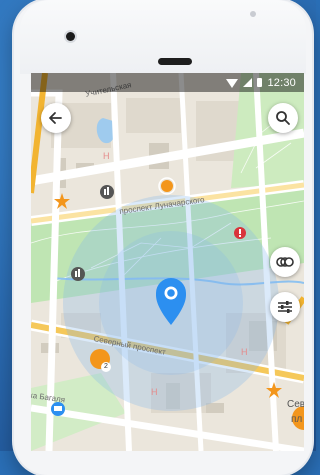 The height and width of the screenshot is (475, 320). Describe the element at coordinates (232, 83) in the screenshot. I see `wifi-icon` at that location.